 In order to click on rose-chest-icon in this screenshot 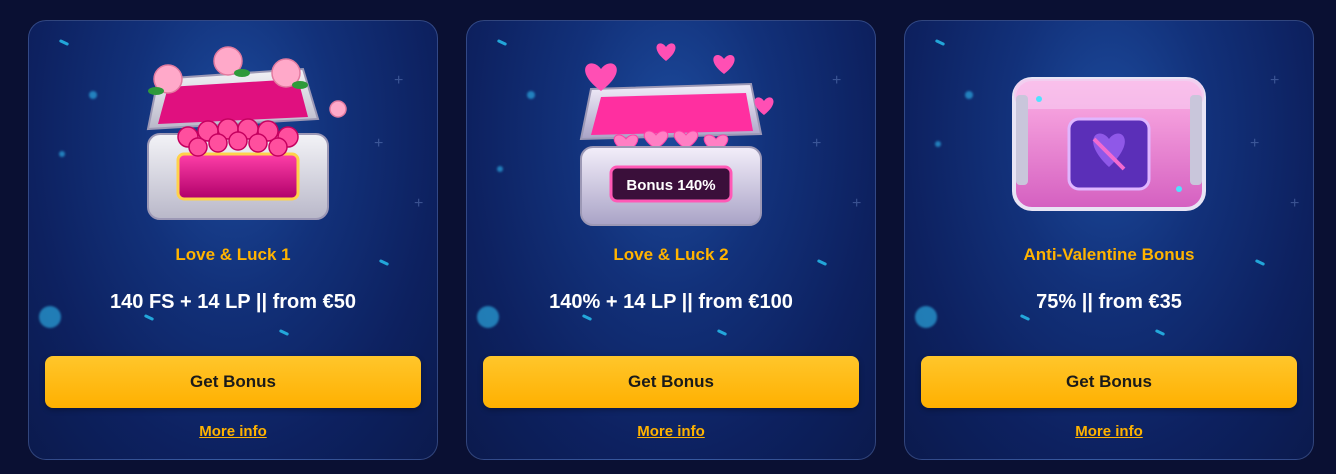, I will do `click(233, 134)`.